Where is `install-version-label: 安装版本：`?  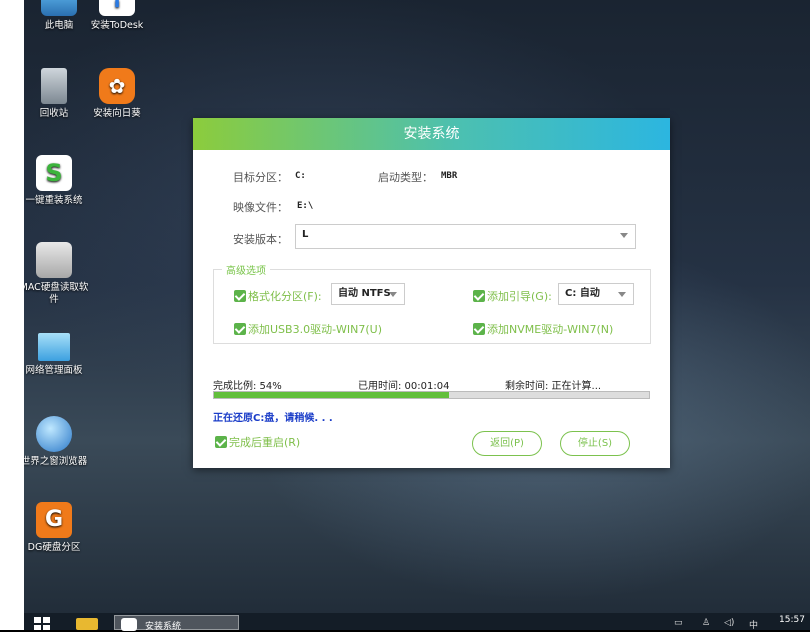
install-version-label: 安装版本： is located at coordinates (260, 239).